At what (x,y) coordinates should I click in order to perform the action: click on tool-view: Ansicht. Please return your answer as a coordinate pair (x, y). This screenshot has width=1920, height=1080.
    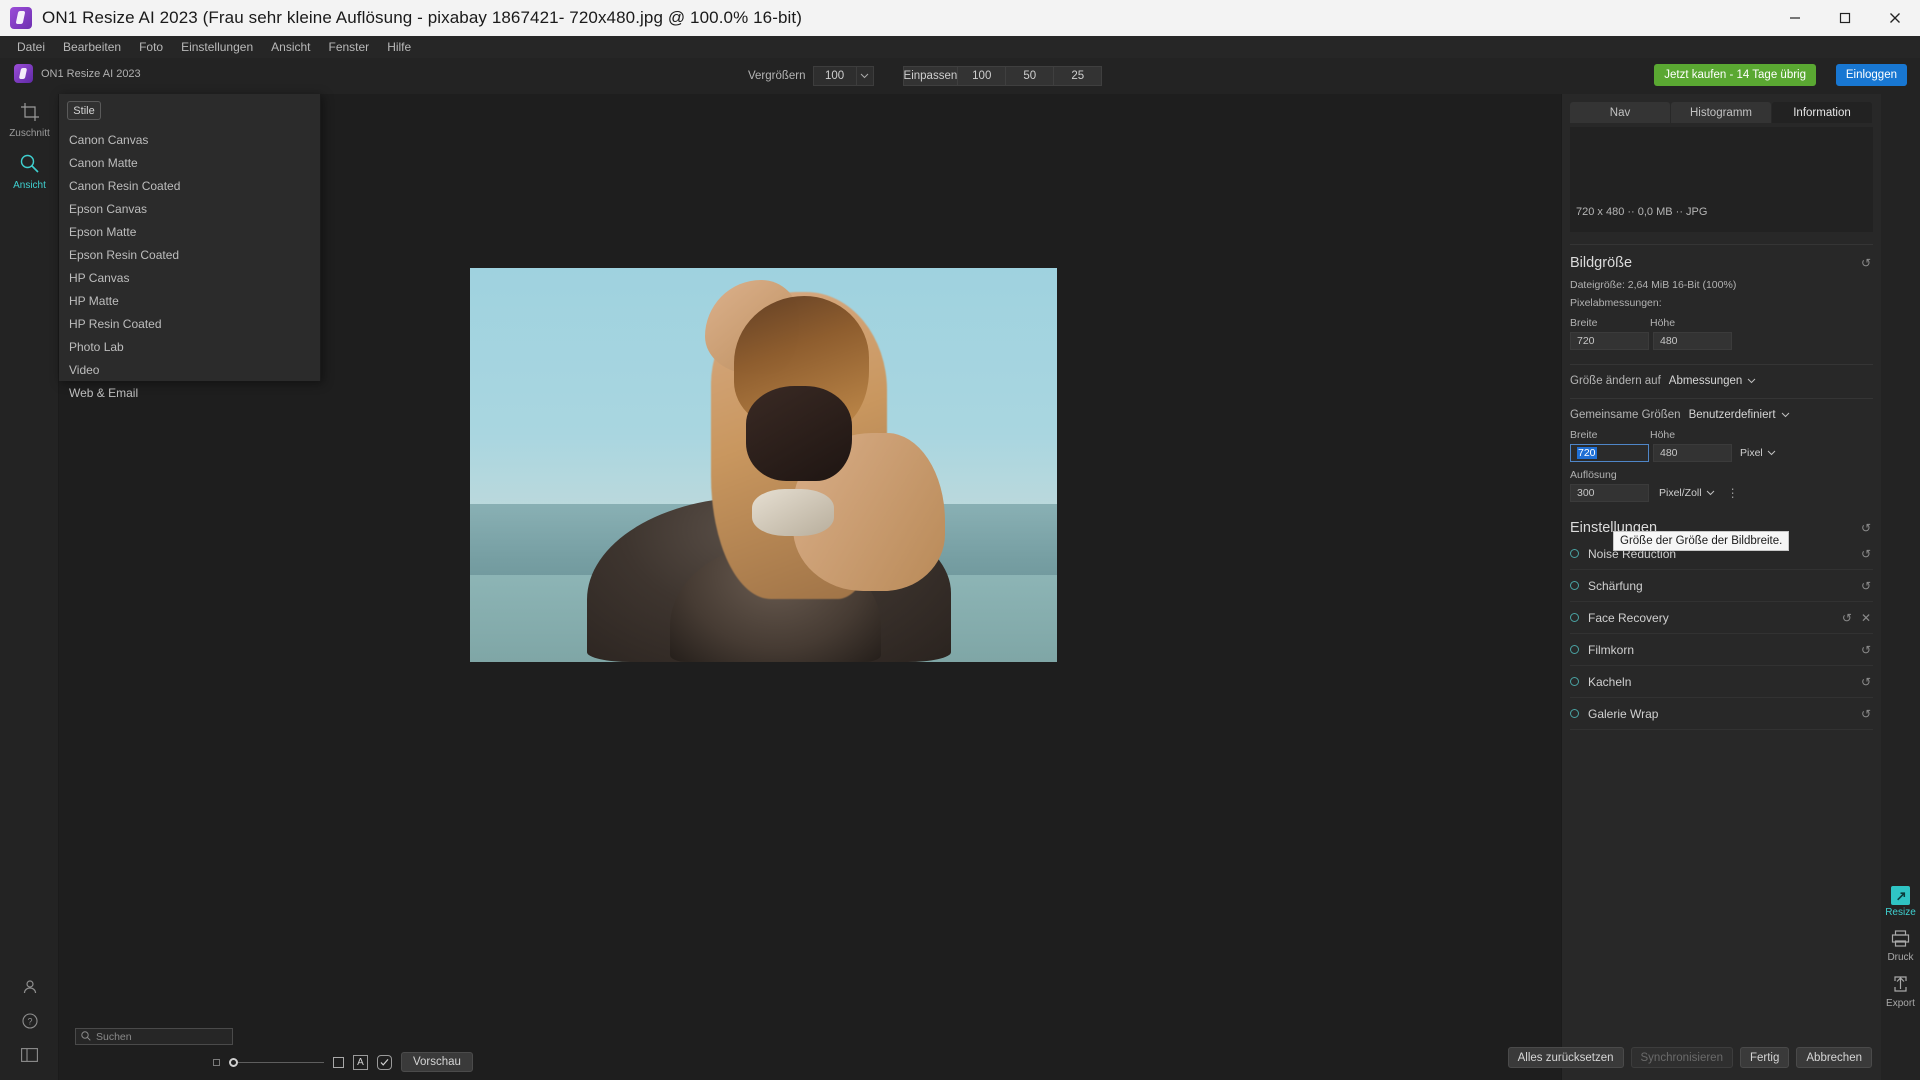
    Looking at the image, I should click on (29, 171).